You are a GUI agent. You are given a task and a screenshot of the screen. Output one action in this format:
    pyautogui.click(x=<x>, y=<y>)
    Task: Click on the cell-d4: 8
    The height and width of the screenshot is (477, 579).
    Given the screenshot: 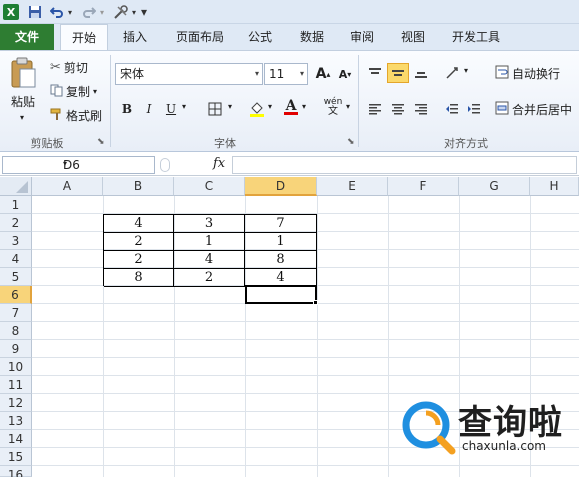 What is the action you would take?
    pyautogui.click(x=281, y=260)
    